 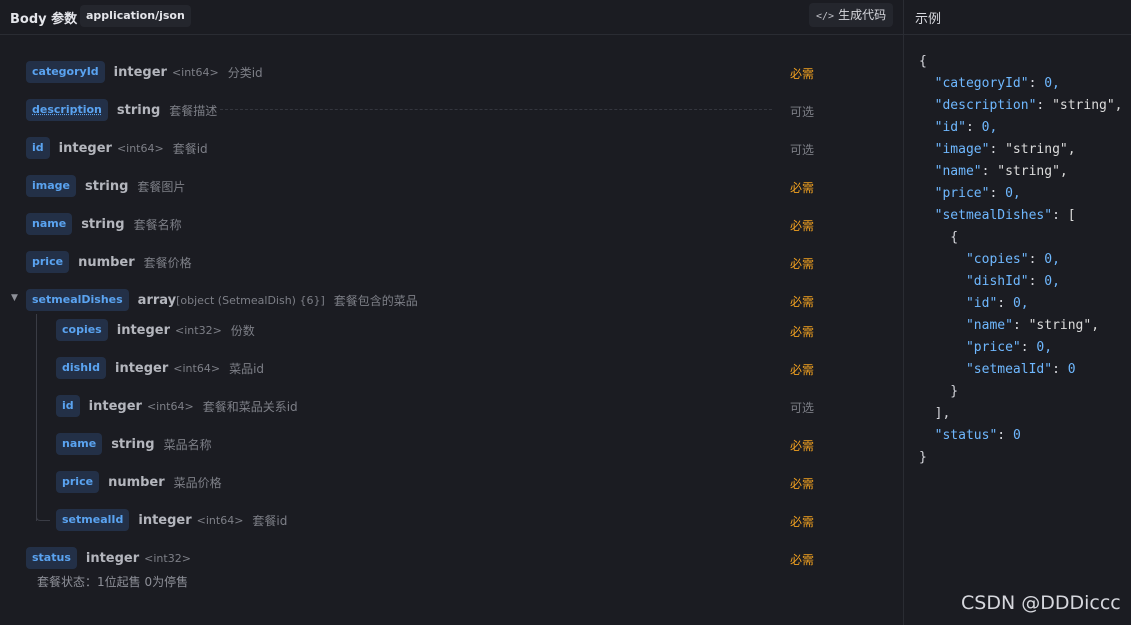 I want to click on example-header: 示例, so click(x=1017, y=17).